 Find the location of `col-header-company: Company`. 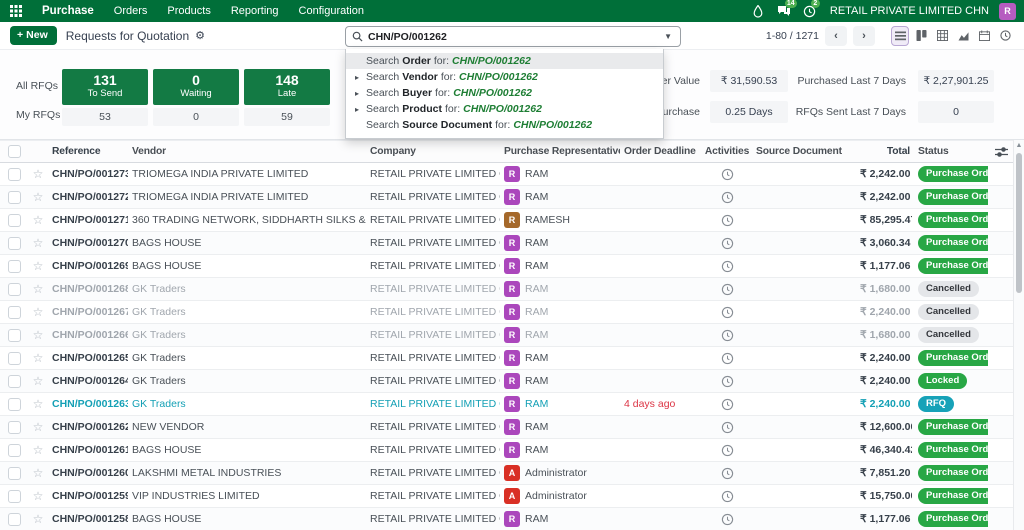

col-header-company: Company is located at coordinates (433, 151).